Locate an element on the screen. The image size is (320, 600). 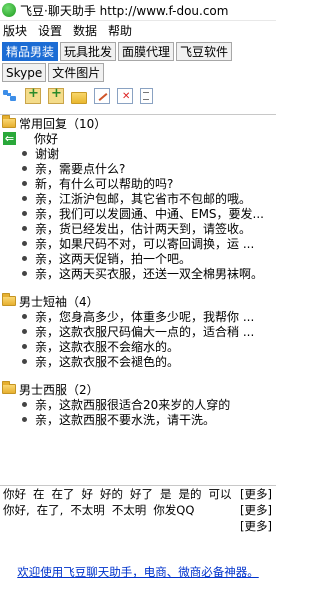
toolbar is located at coordinates (138, 96).